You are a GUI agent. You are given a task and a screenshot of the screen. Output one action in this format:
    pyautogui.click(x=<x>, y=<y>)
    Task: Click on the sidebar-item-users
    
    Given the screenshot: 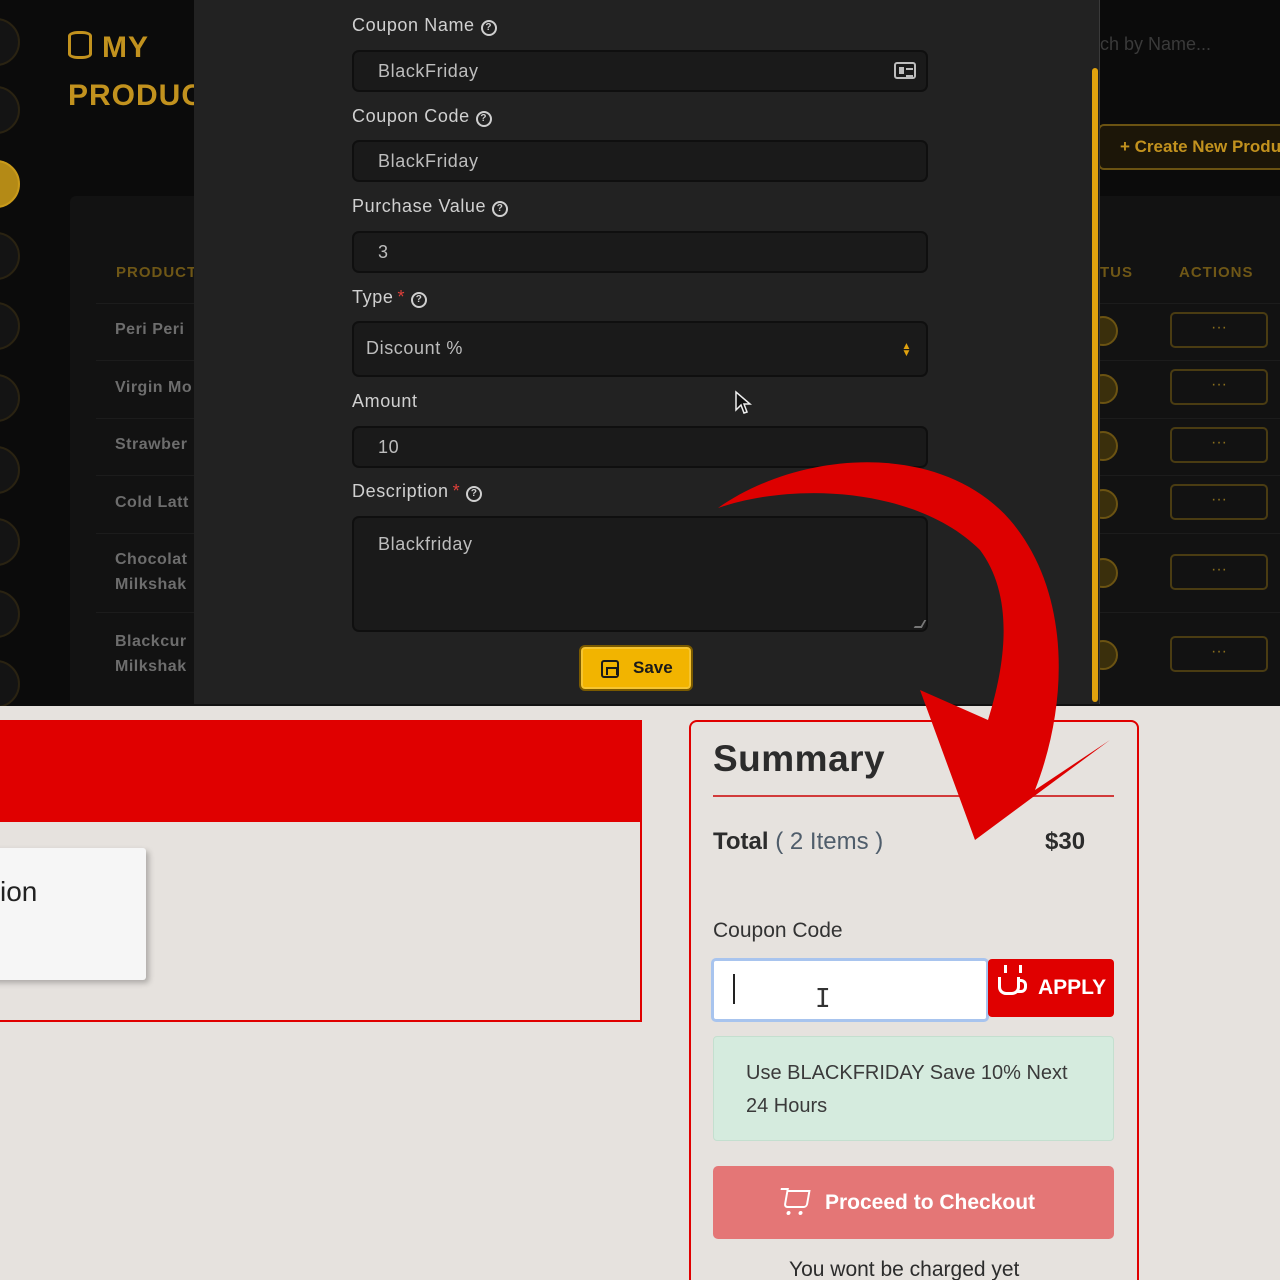 What is the action you would take?
    pyautogui.click(x=10, y=398)
    